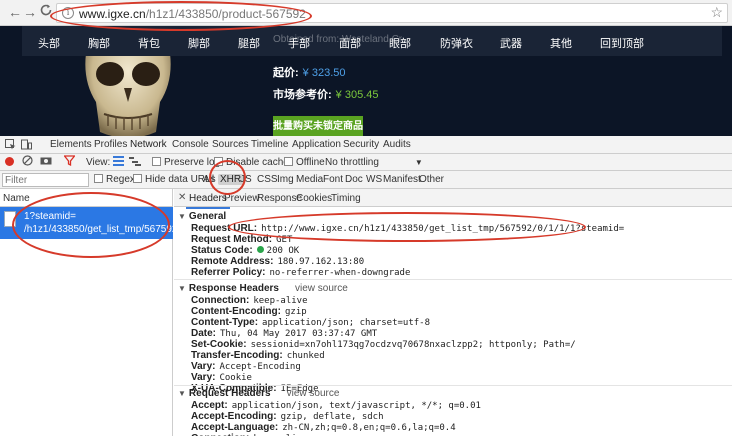 The image size is (732, 436). What do you see at coordinates (49, 43) in the screenshot?
I see `nav-item-head: 头部` at bounding box center [49, 43].